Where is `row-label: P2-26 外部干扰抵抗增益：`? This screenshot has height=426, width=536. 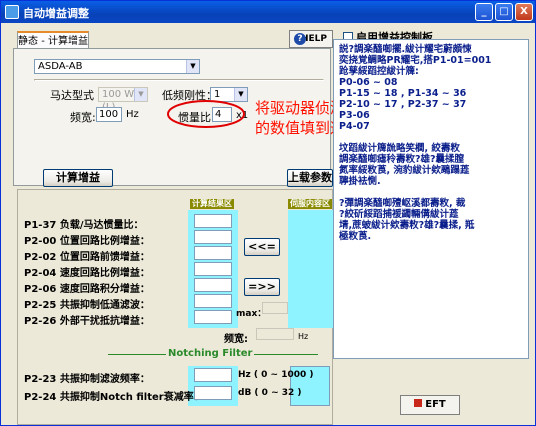
row-label: P2-26 外部干扰抵抗增益： is located at coordinates (87, 321).